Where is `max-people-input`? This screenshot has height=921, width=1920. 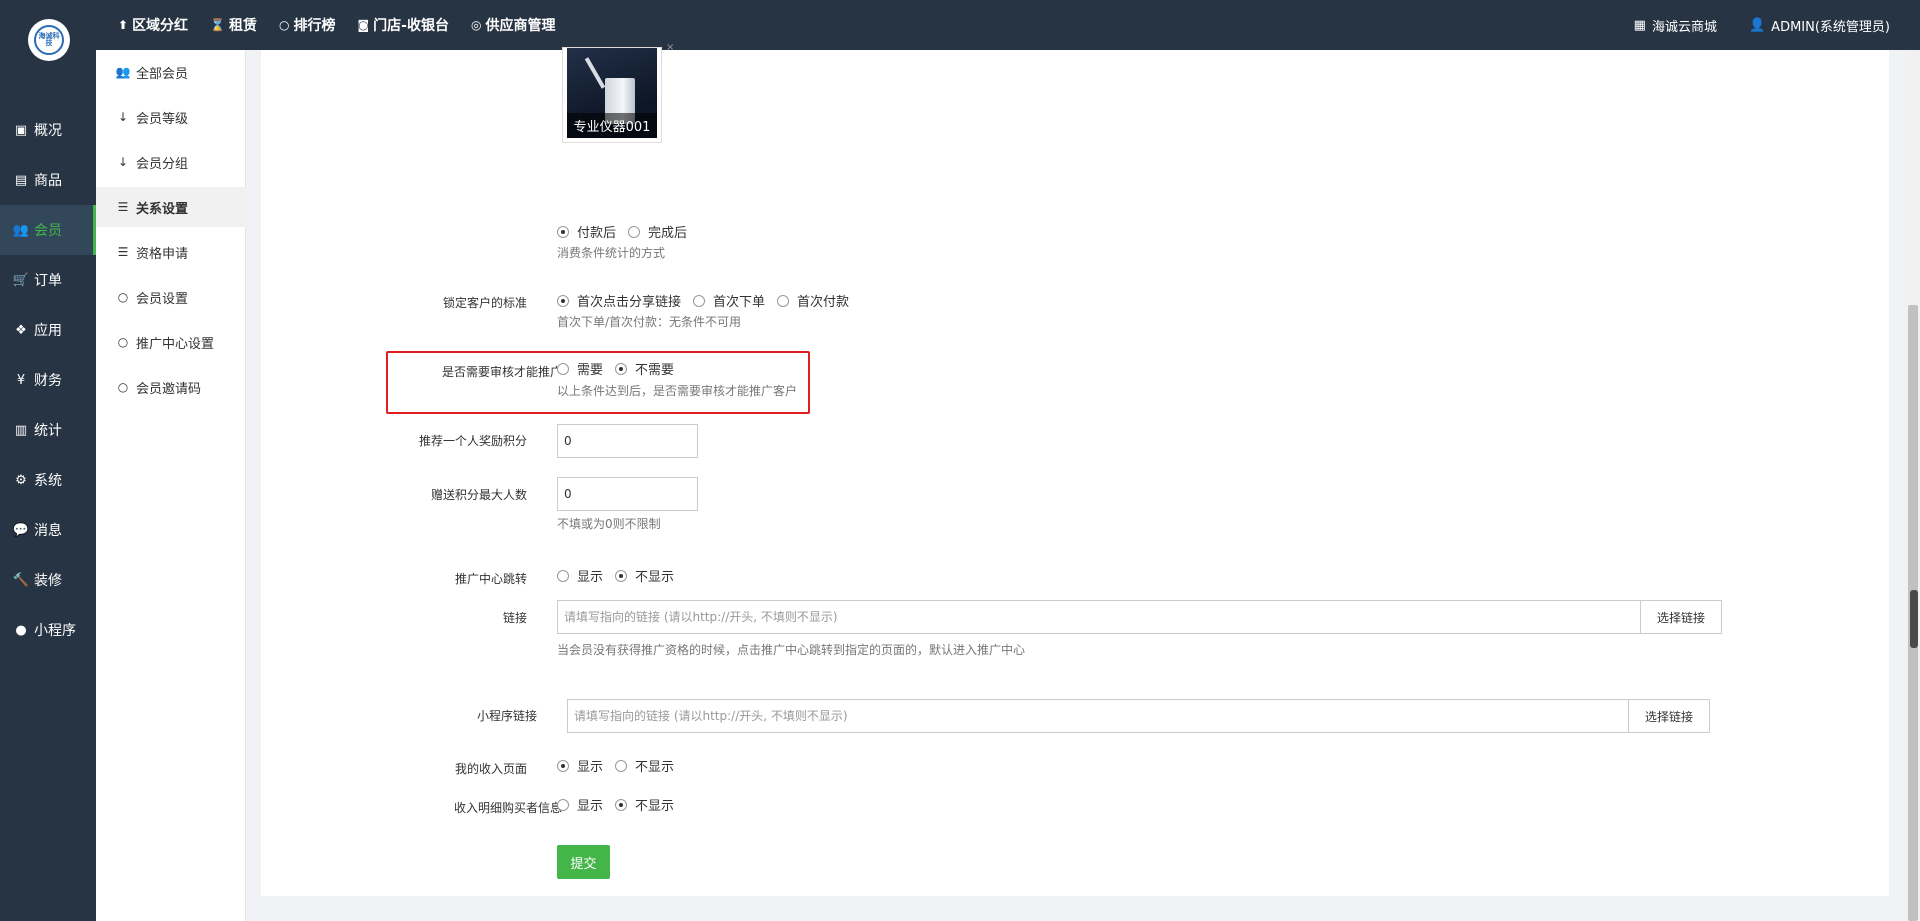 max-people-input is located at coordinates (627, 494).